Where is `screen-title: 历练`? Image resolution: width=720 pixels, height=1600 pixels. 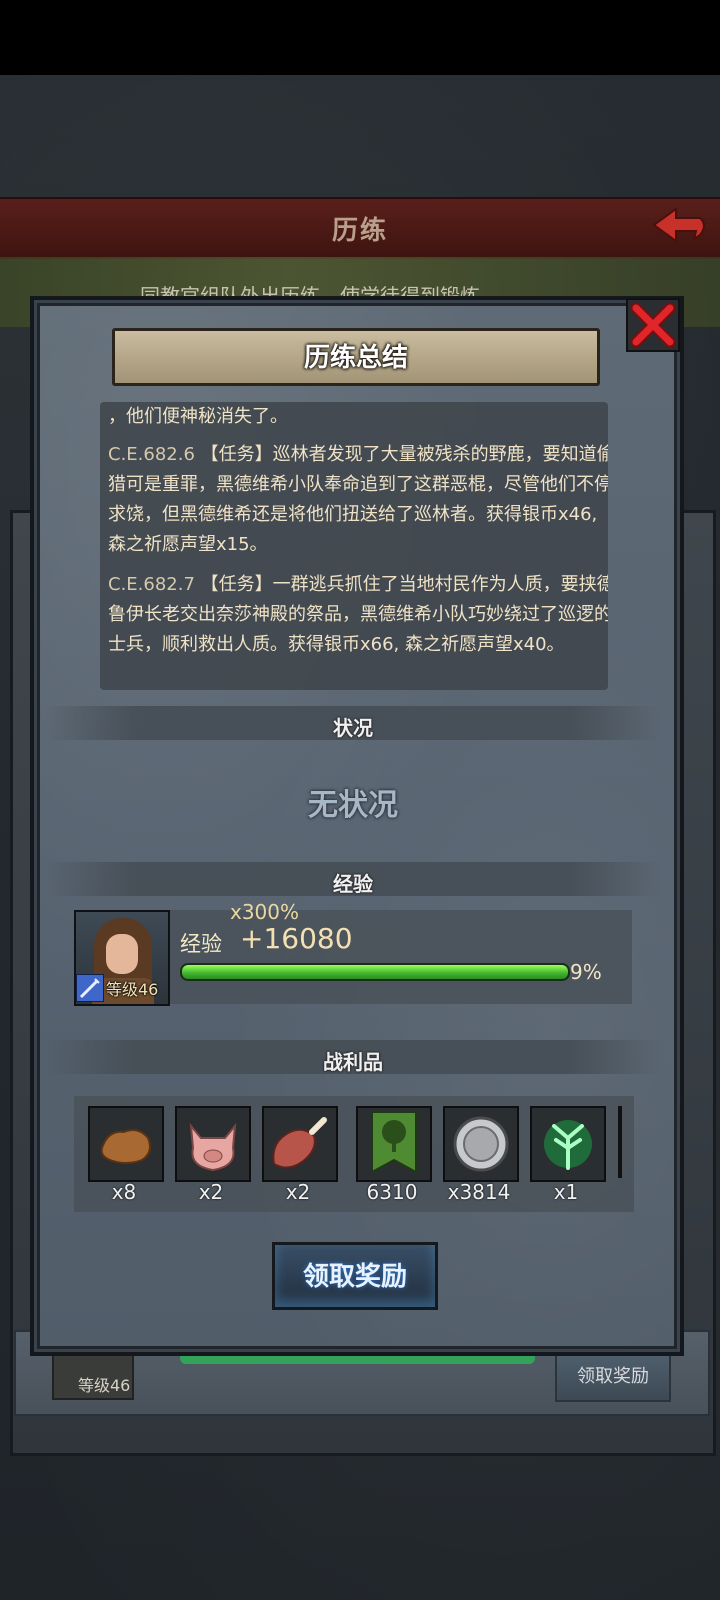
screen-title: 历练 is located at coordinates (359, 231).